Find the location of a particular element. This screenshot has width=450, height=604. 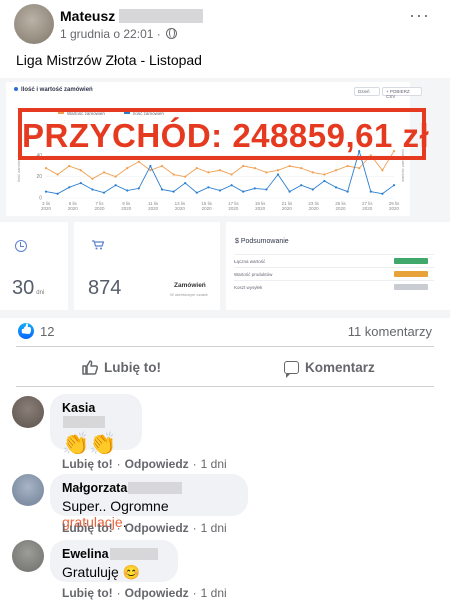

orders-value: 874 is located at coordinates (105, 288).